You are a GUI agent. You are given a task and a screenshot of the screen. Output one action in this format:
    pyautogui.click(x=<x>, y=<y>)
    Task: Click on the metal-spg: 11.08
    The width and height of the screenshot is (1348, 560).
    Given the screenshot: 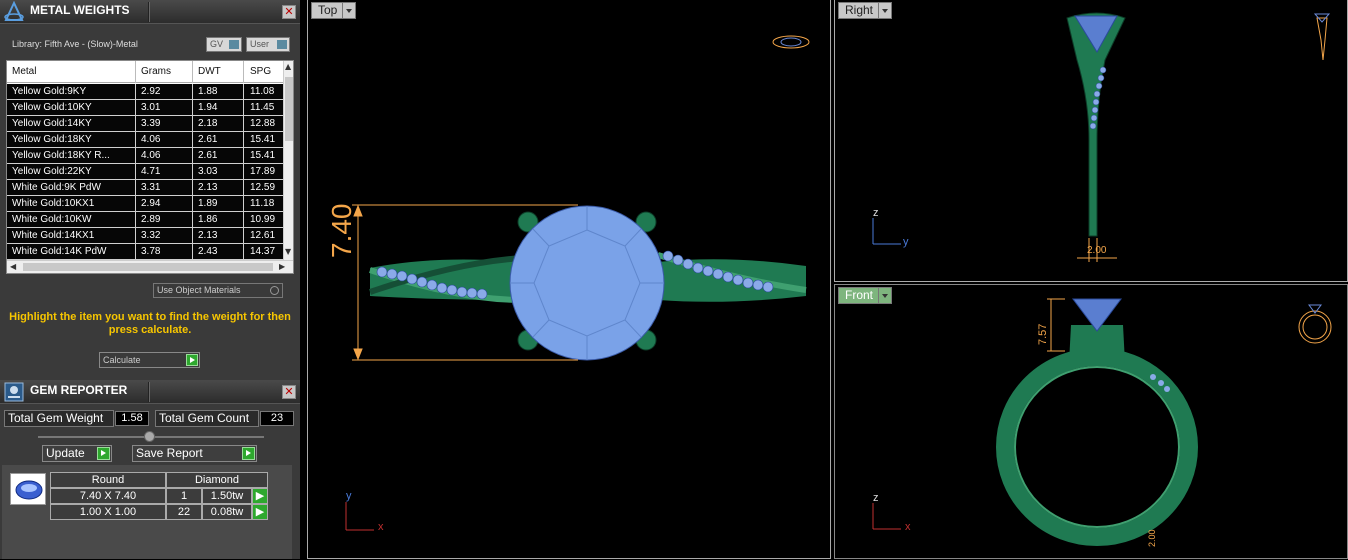 What is the action you would take?
    pyautogui.click(x=262, y=91)
    